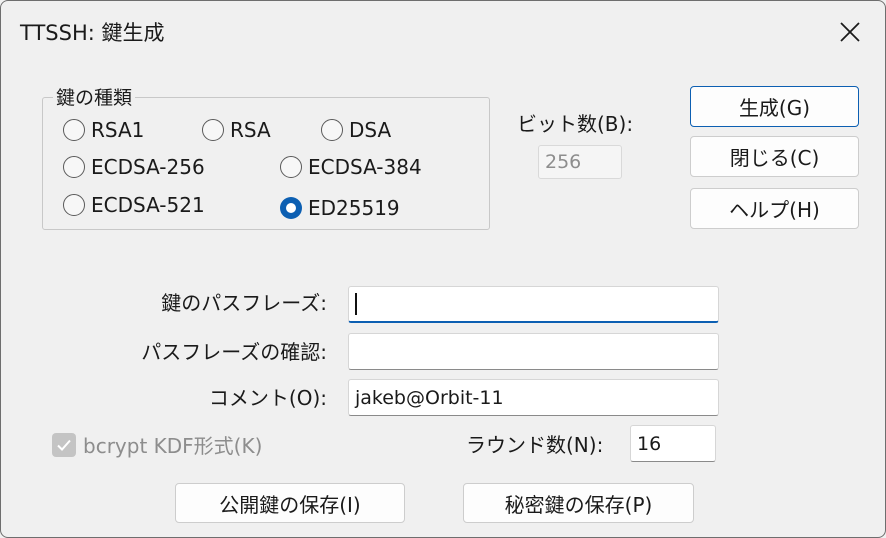  I want to click on text-caret, so click(356, 304).